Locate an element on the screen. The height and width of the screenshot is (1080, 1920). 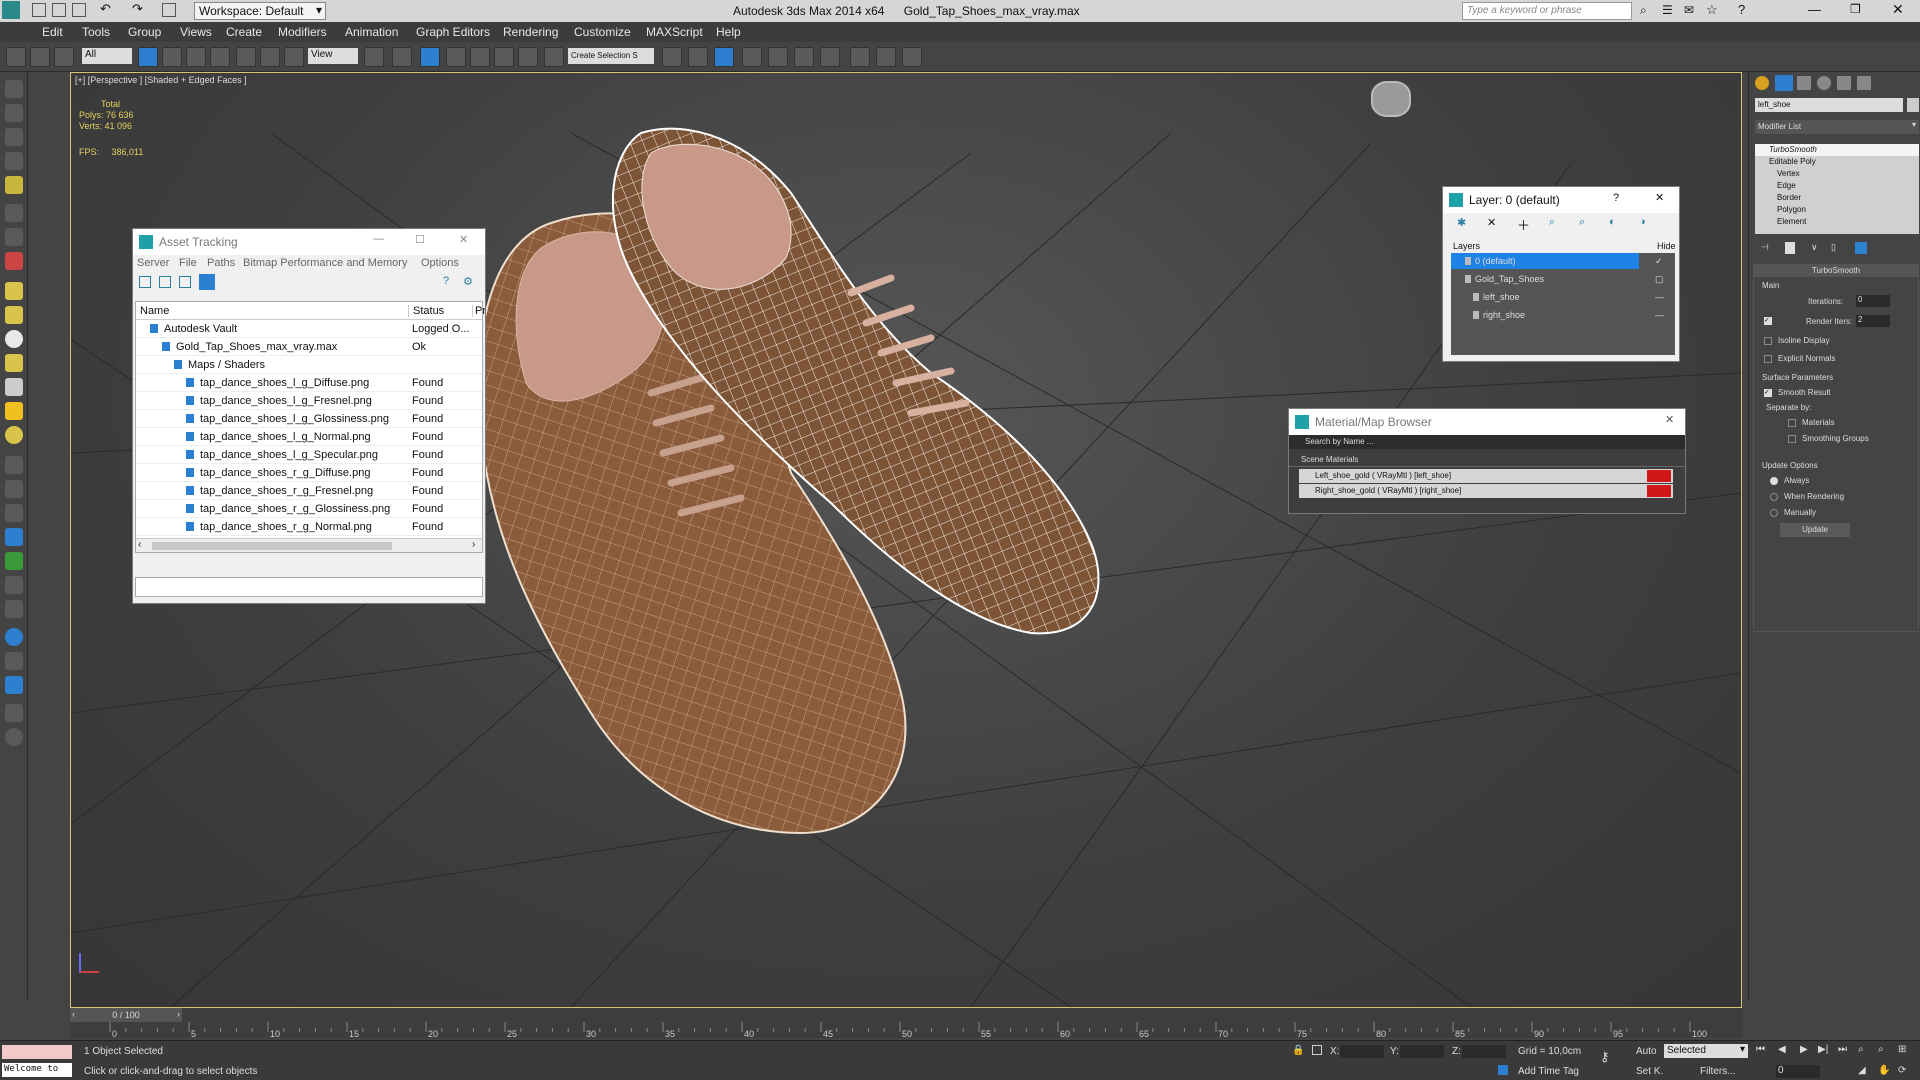
column-header-name: Name is located at coordinates (154, 311).